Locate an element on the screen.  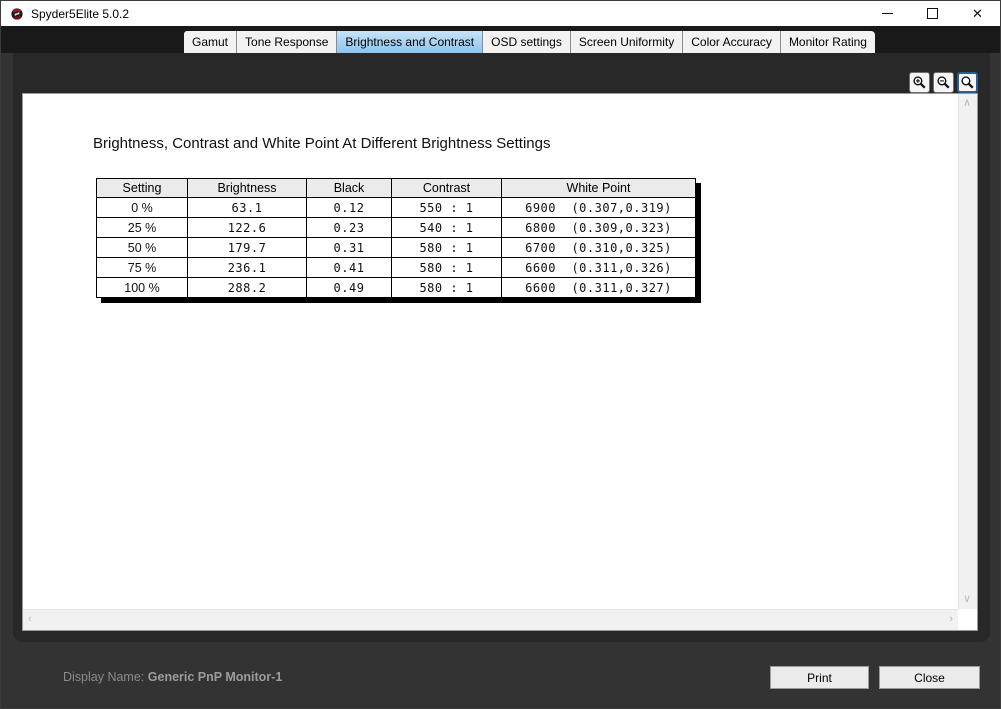
scrollbar-corner is located at coordinates (967, 619).